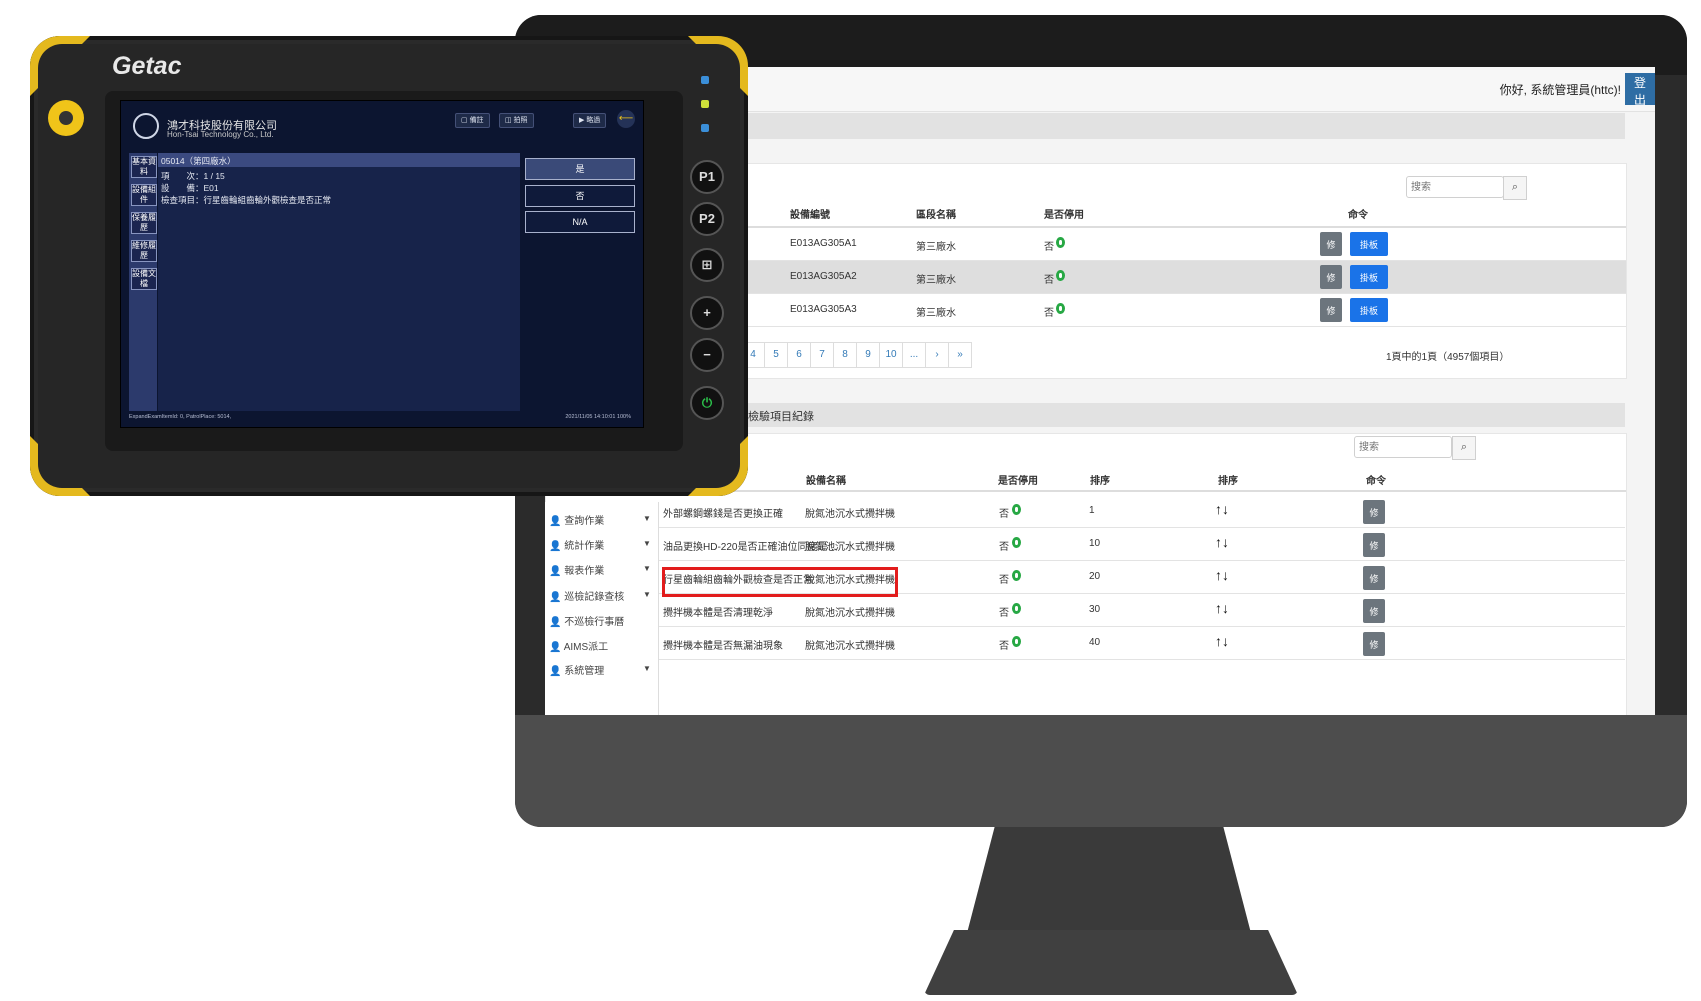 This screenshot has height=1001, width=1701. What do you see at coordinates (586, 595) in the screenshot?
I see `sidebar-item-patrol-audit: 👤 巡檢記錄查核` at bounding box center [586, 595].